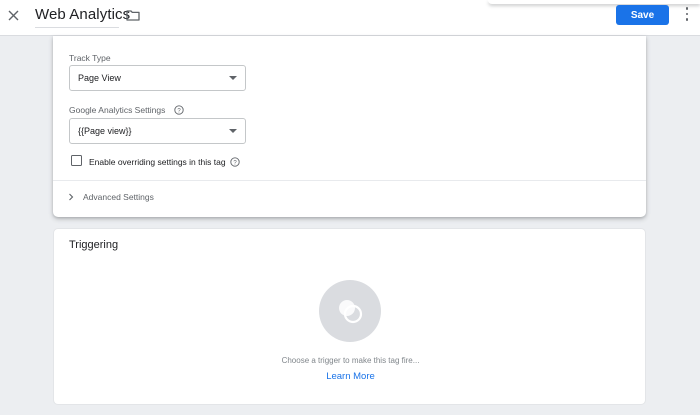 This screenshot has height=415, width=700. I want to click on tag-name-title: Web Analytics, so click(82, 14).